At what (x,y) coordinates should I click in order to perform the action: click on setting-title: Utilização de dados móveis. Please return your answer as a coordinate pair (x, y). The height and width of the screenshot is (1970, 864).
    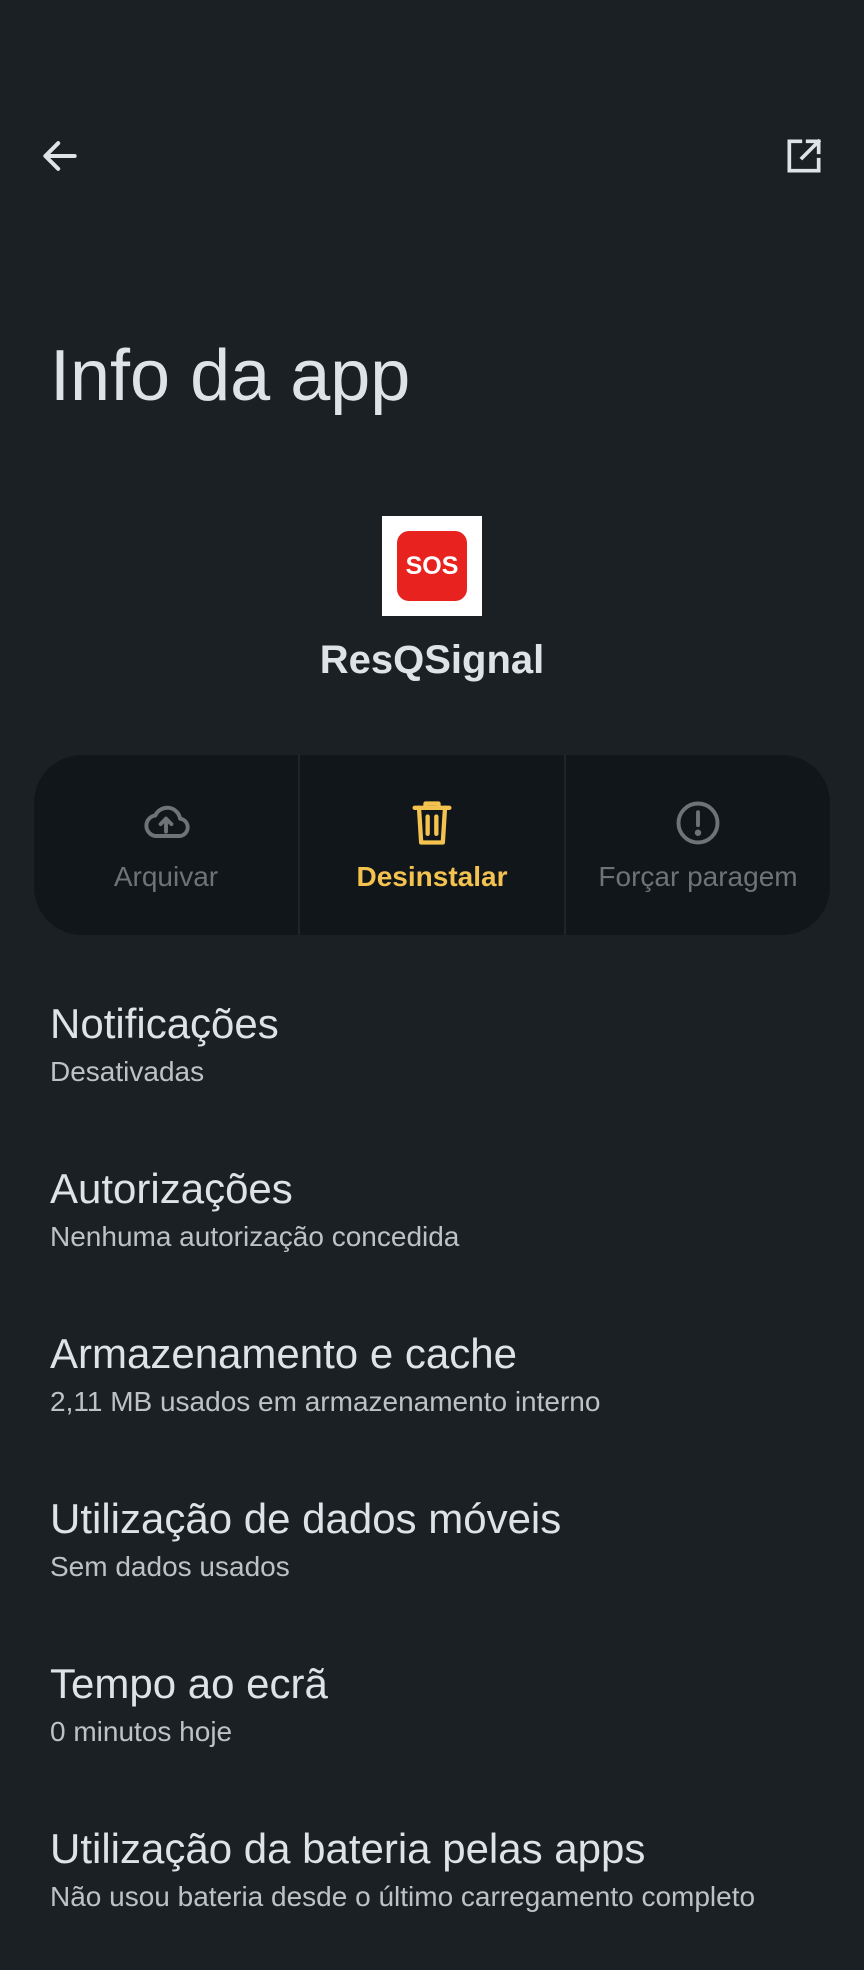
    Looking at the image, I should click on (306, 1518).